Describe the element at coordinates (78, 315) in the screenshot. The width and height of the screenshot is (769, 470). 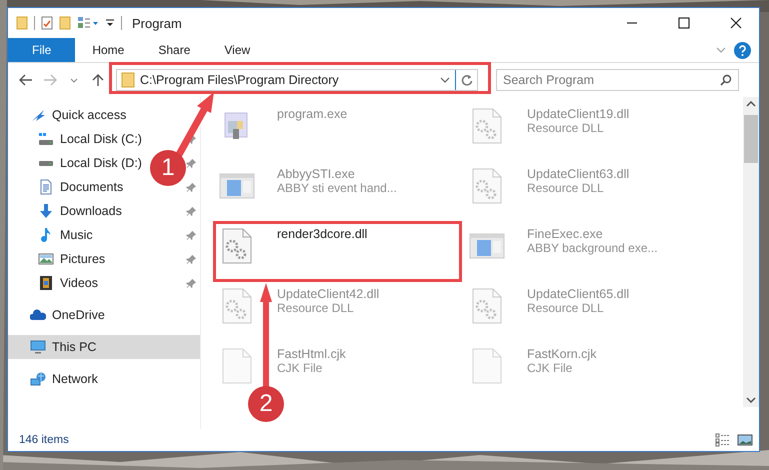
I see `nav-item: OneDrive` at that location.